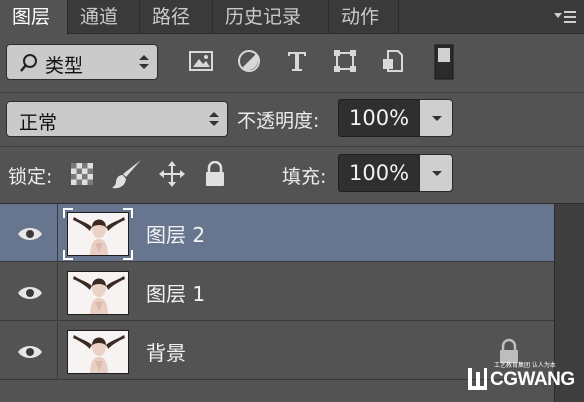 The height and width of the screenshot is (402, 584). I want to click on fill-label: 填充:, so click(304, 177).